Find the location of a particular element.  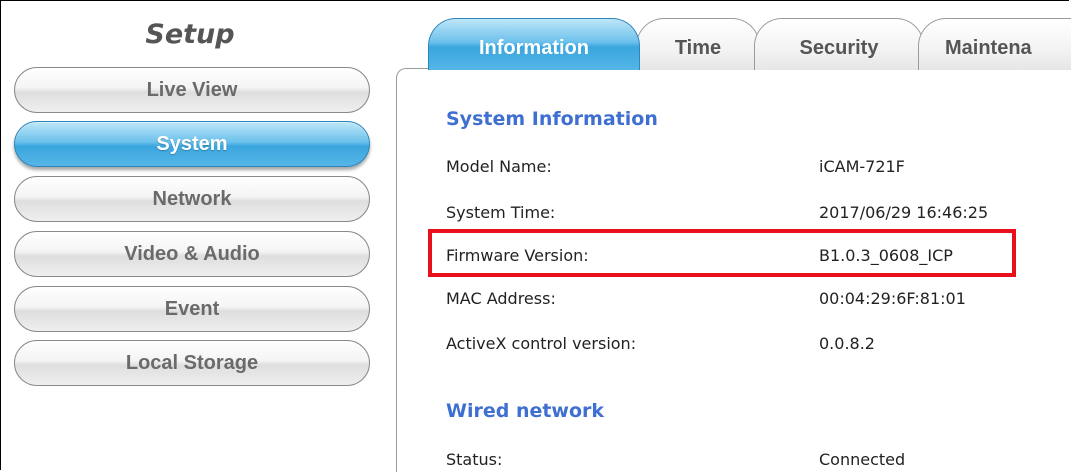

row-label-system-time: System Time: is located at coordinates (501, 212).